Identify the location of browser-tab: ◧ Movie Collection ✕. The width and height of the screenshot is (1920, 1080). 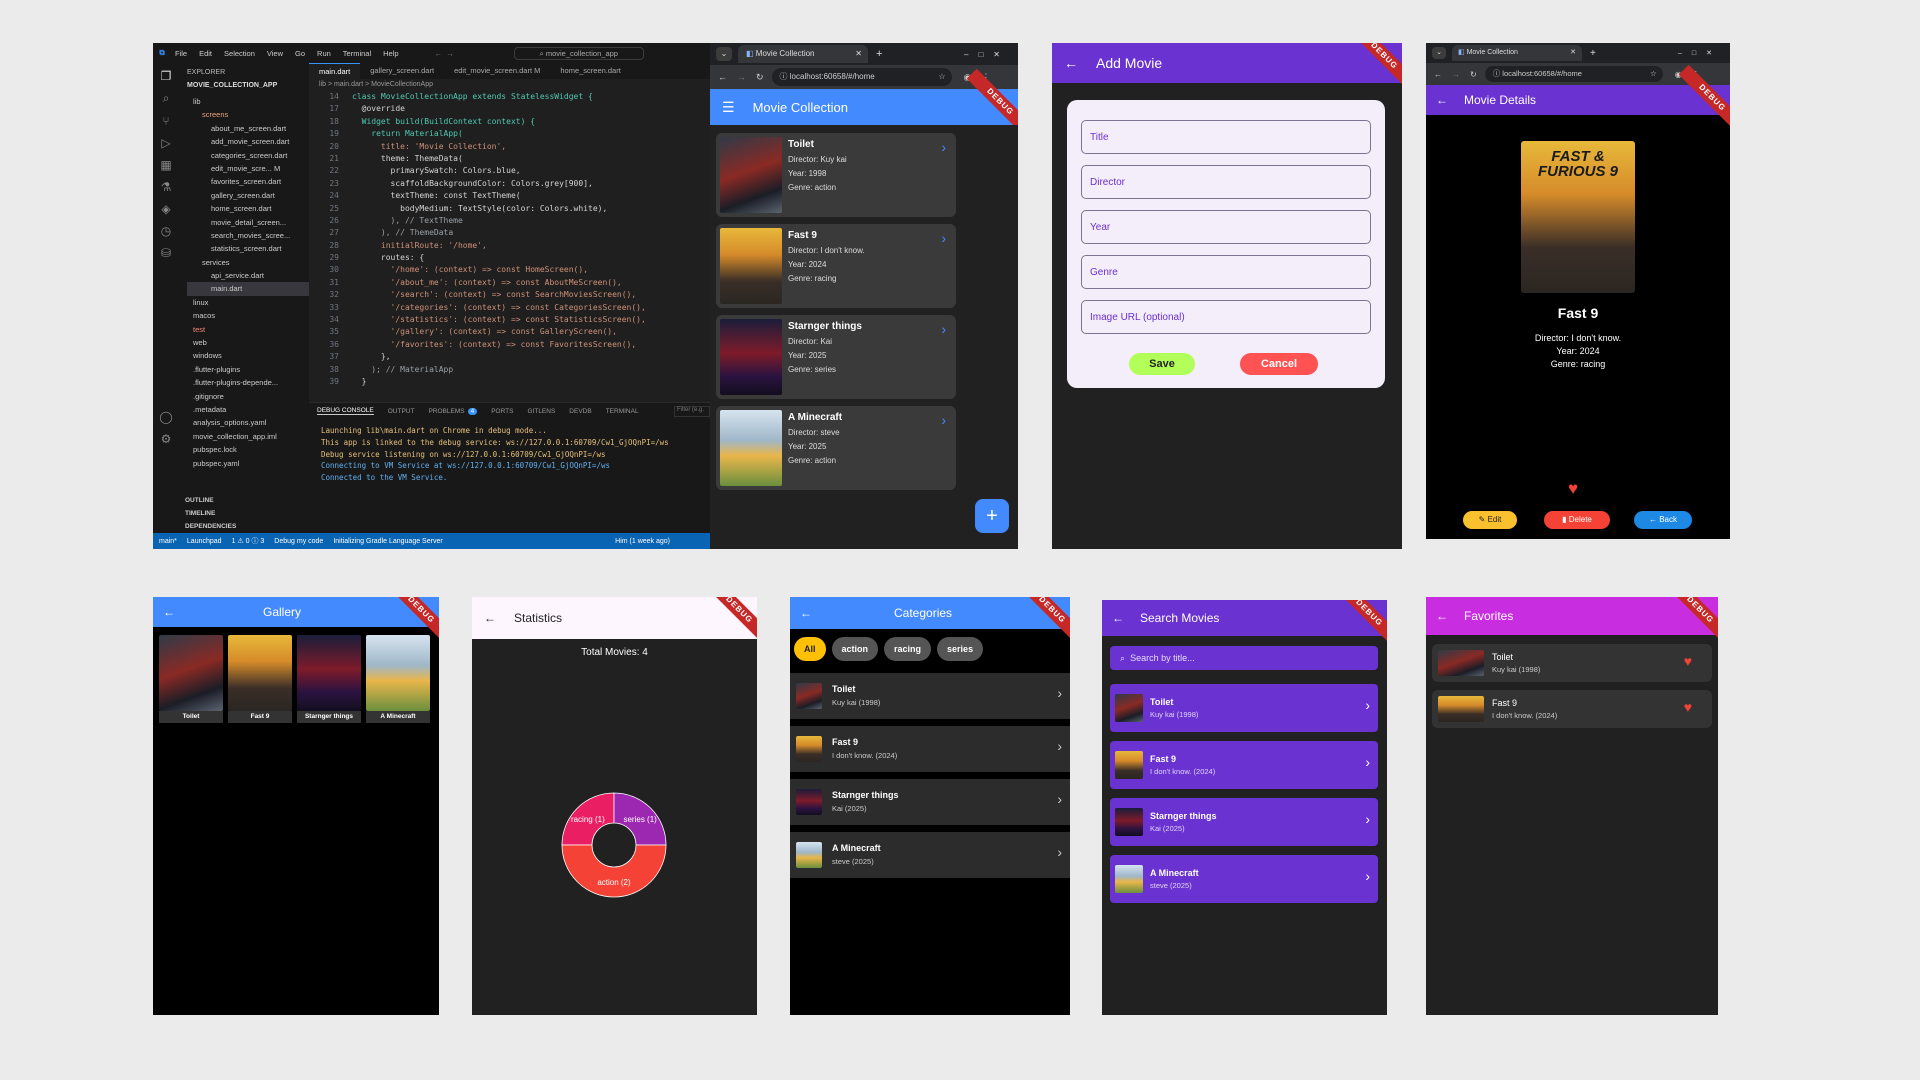
(803, 54).